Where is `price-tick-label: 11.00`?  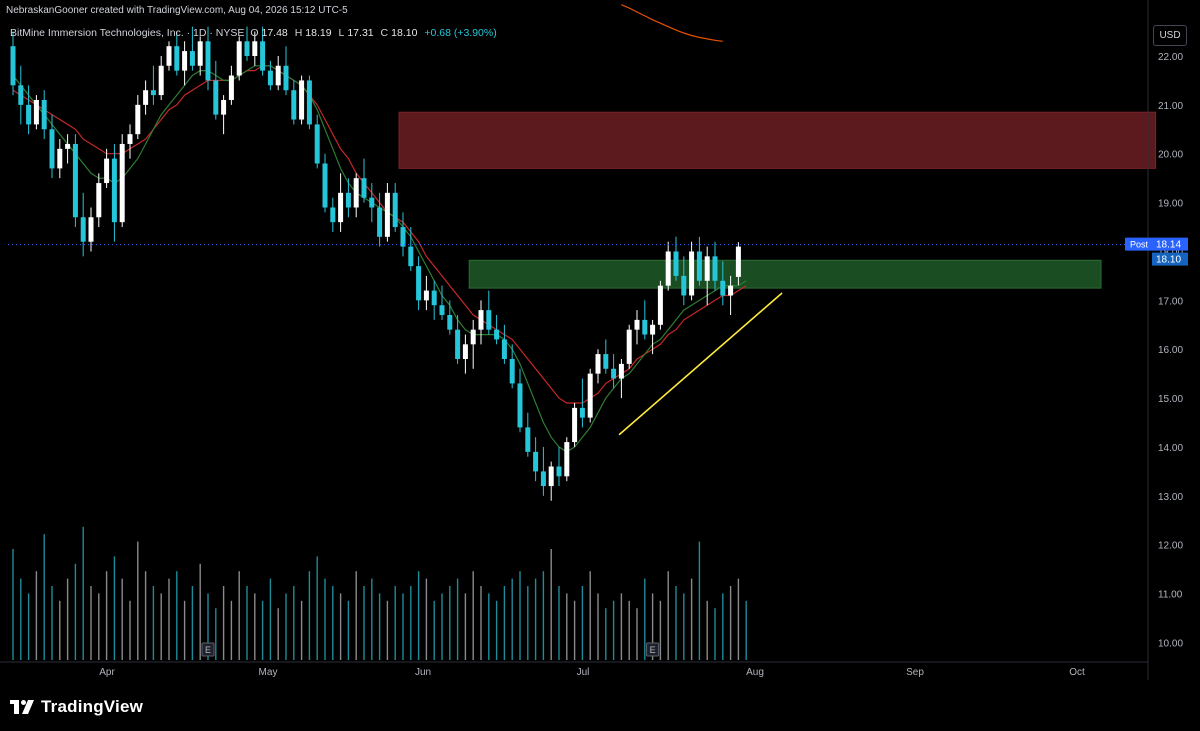 price-tick-label: 11.00 is located at coordinates (1170, 595).